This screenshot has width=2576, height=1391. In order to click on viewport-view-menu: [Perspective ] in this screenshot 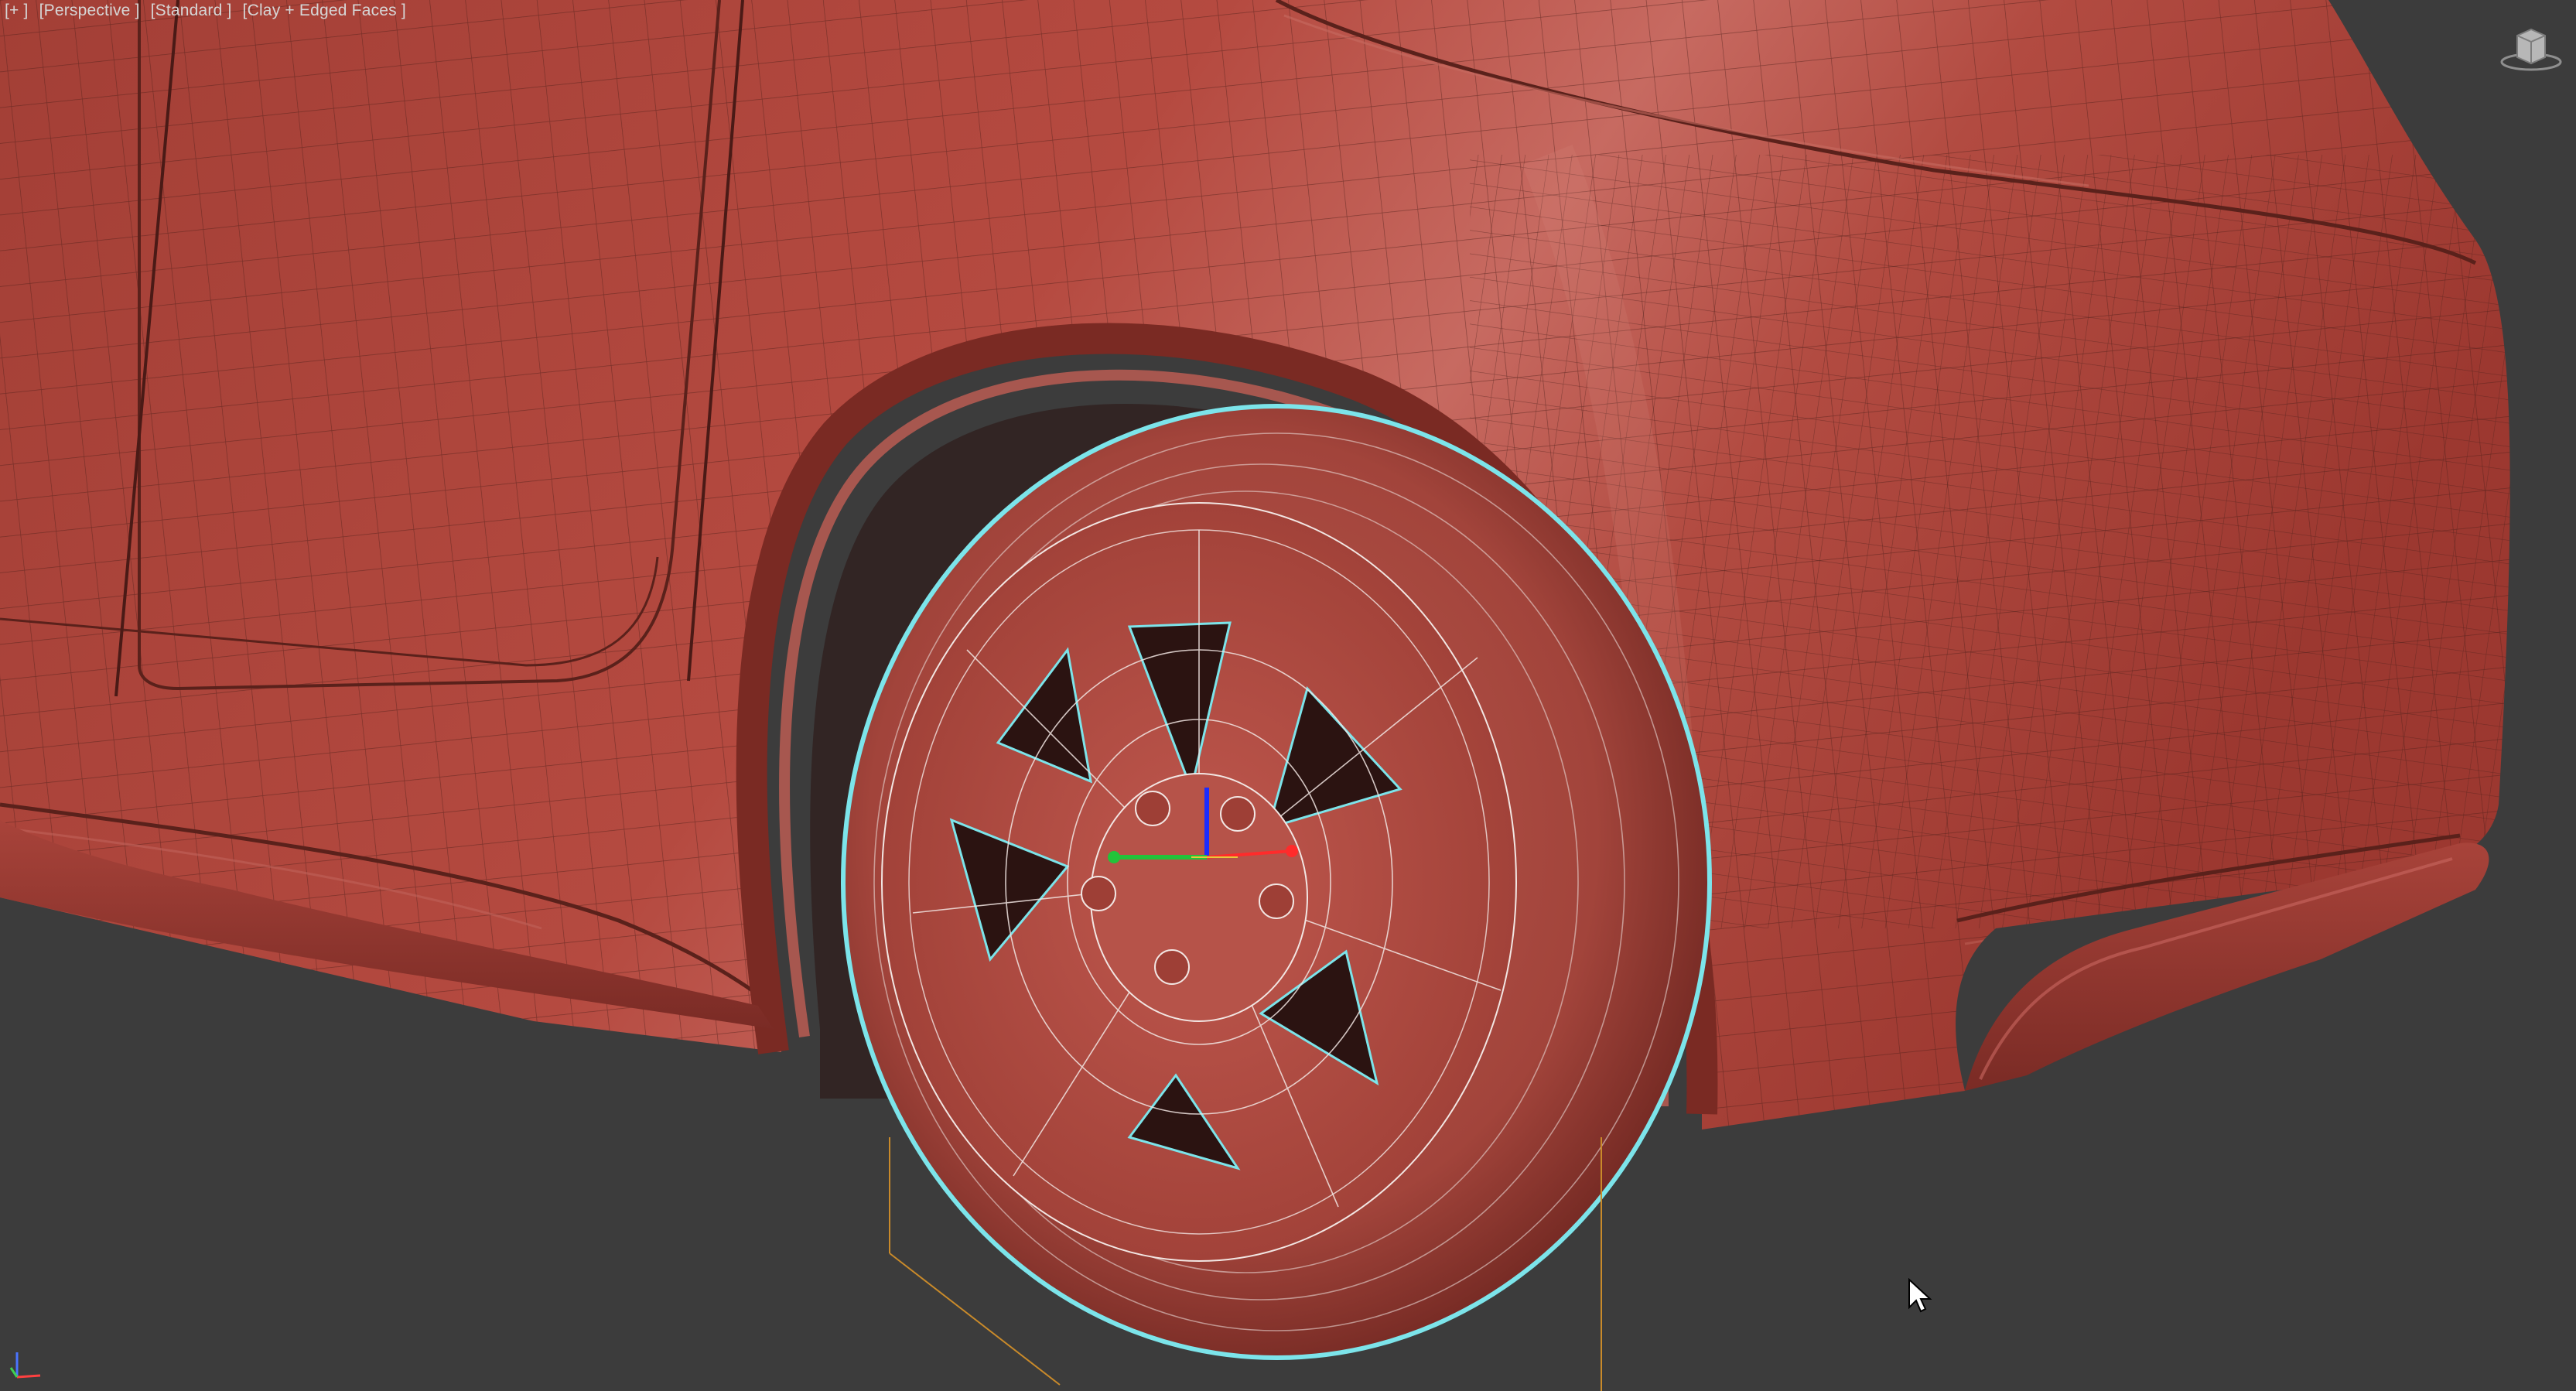, I will do `click(89, 11)`.